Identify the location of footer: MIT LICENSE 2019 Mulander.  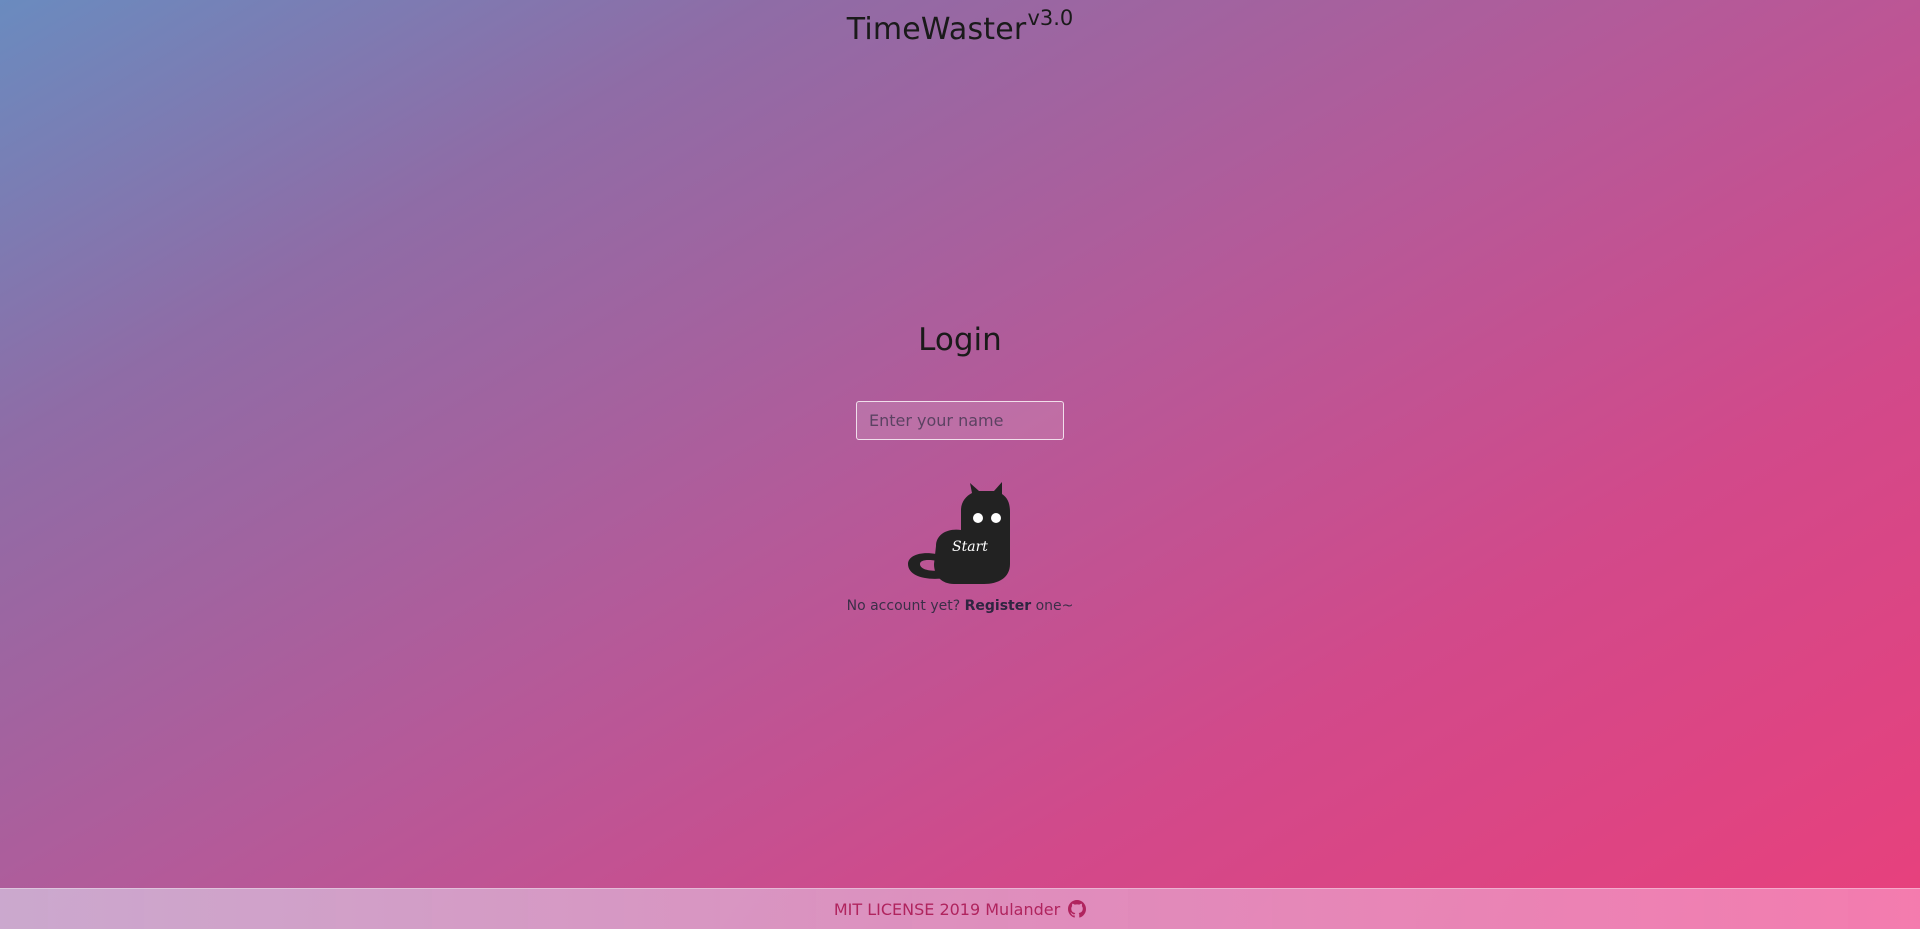
(960, 908).